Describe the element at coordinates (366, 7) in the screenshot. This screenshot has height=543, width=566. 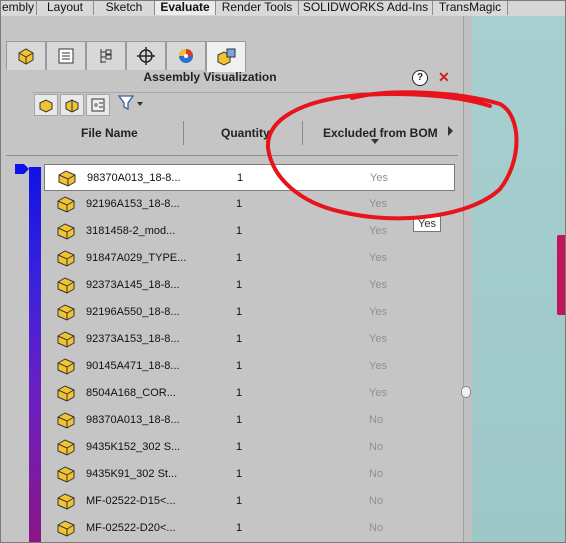
I see `tab-solidworks-add-ins: SOLIDWORKS Add-Ins` at that location.